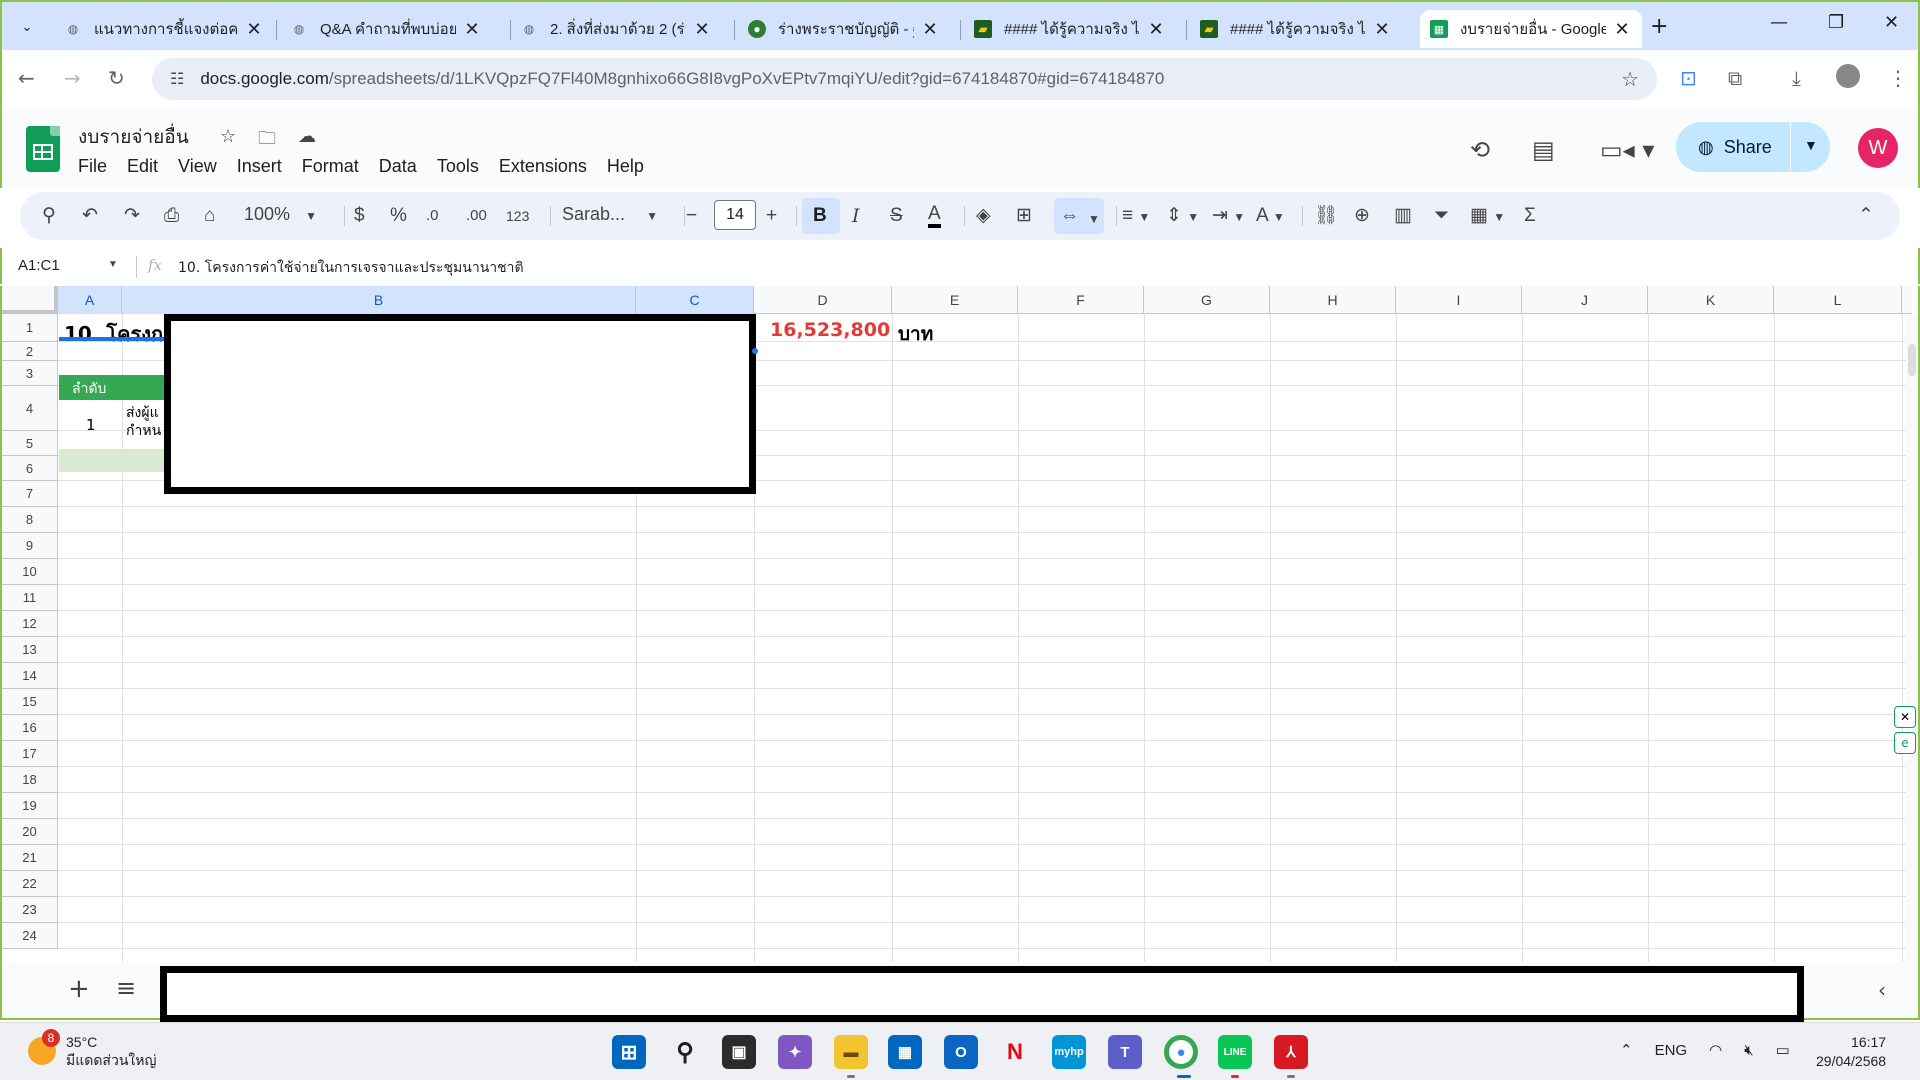 The height and width of the screenshot is (1080, 1920). I want to click on acrobat-icon: ⅄, so click(1291, 1052).